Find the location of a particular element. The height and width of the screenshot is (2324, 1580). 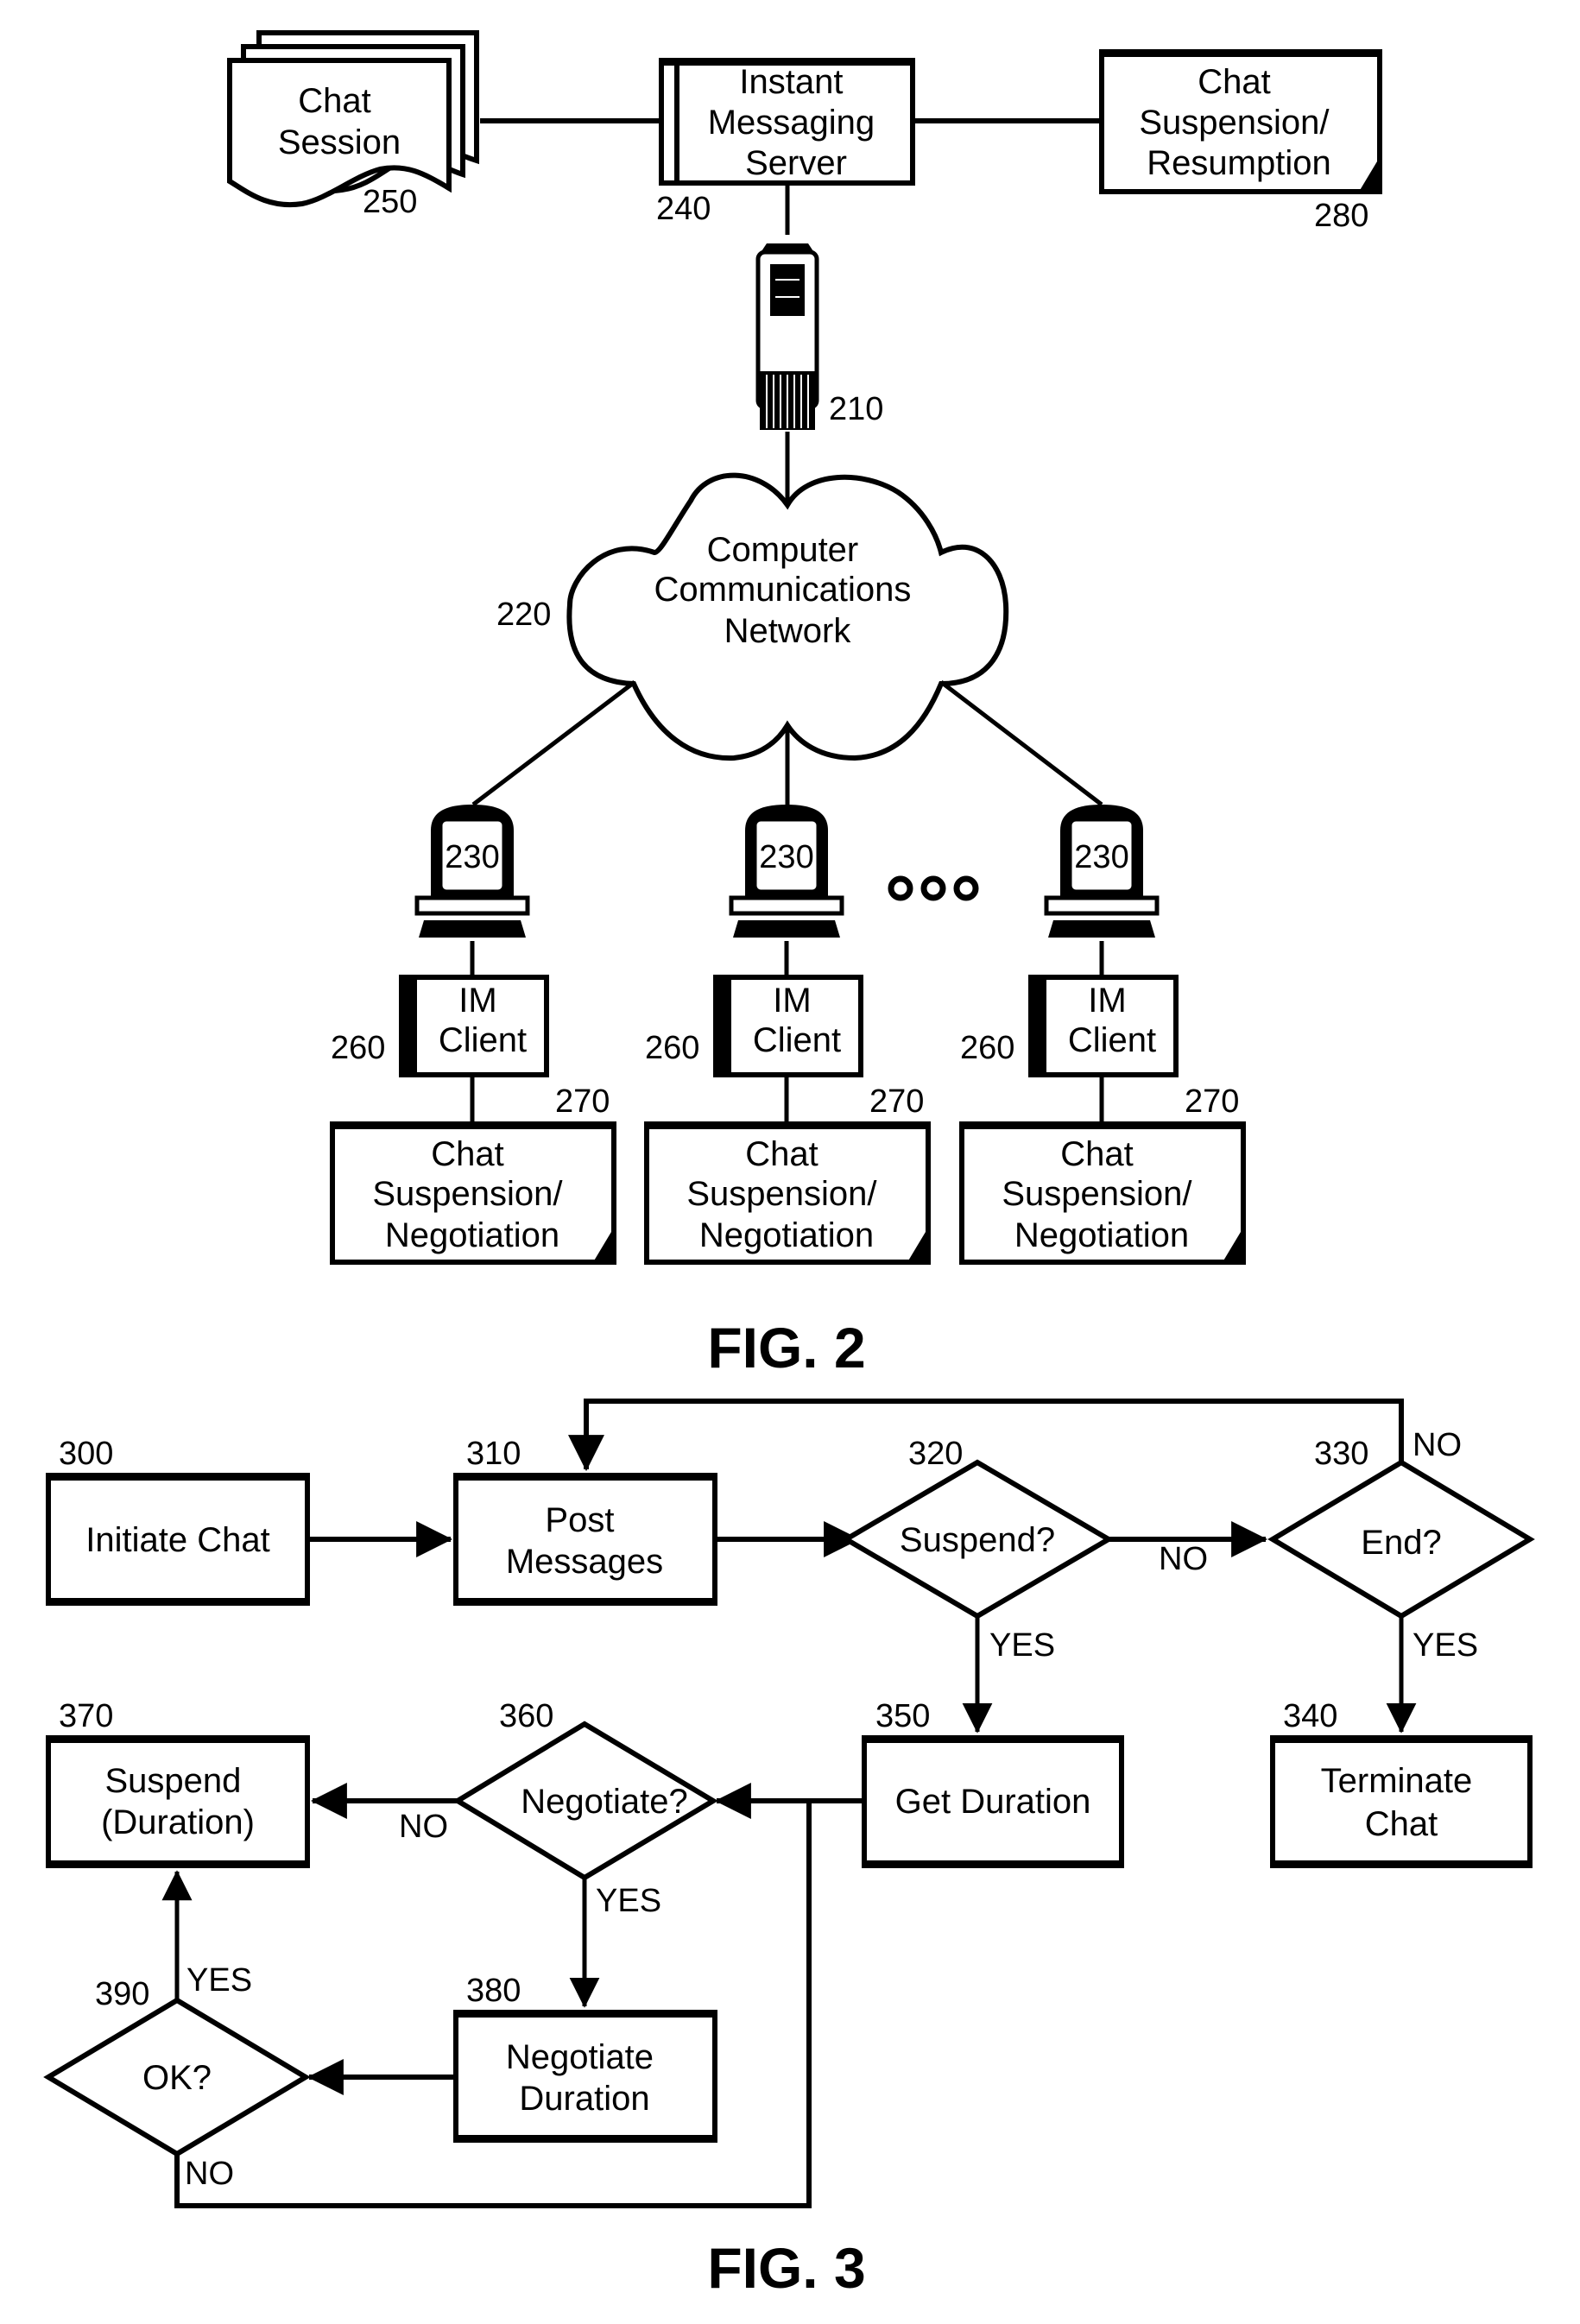

ref-340: 340 is located at coordinates (1310, 1716).